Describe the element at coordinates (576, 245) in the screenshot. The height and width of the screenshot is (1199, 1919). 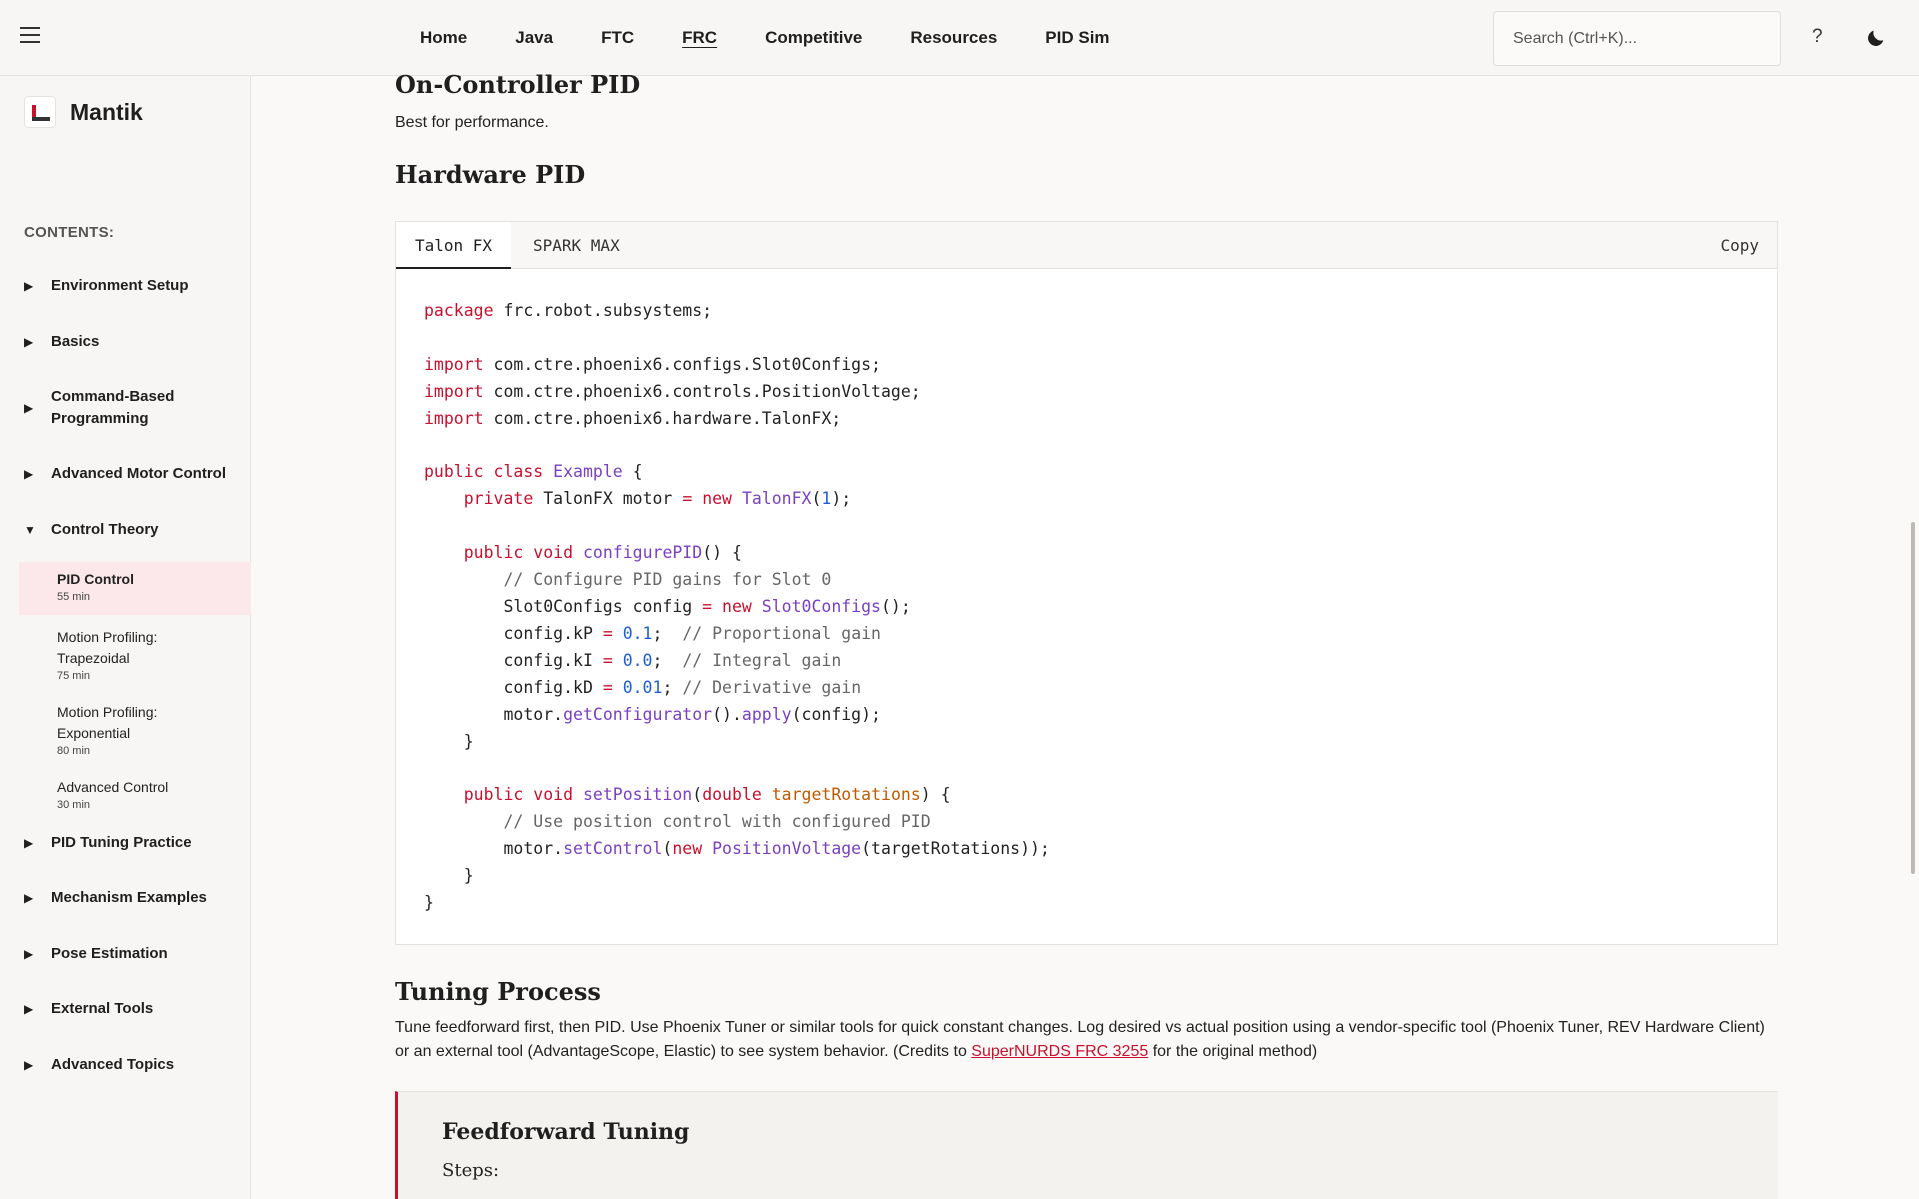
I see `tab-spark-max: SPARK MAX` at that location.